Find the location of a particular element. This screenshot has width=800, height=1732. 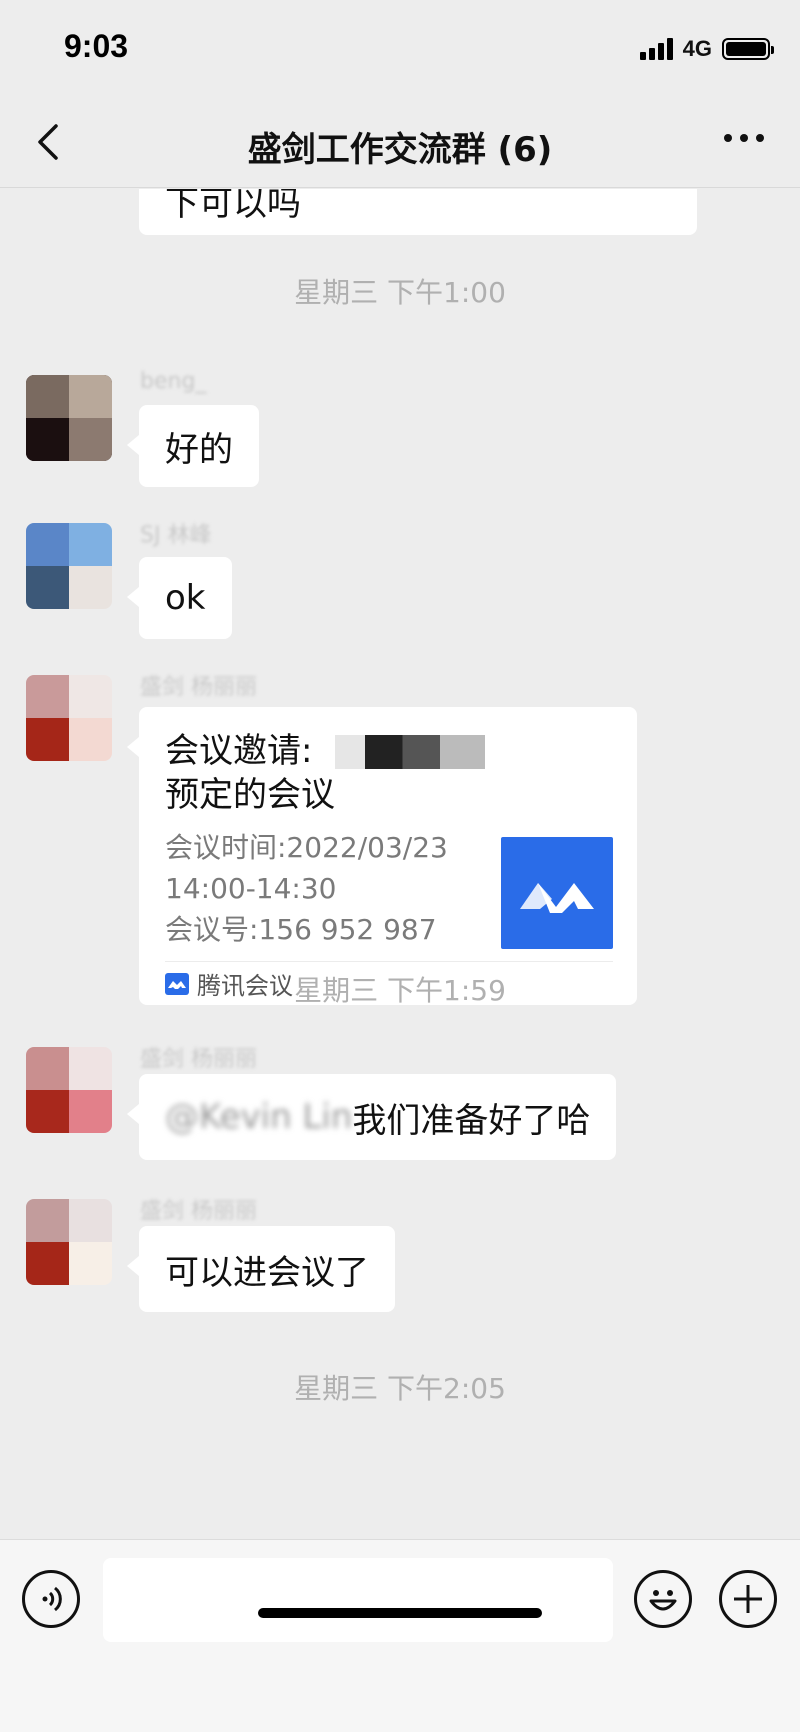

redacted-name is located at coordinates (410, 752).